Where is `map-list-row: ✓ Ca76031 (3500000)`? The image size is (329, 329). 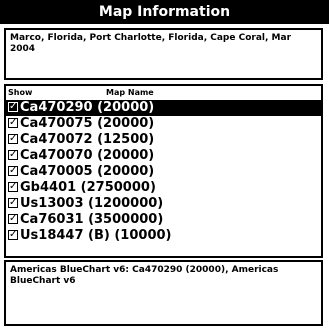
map-list-row: ✓ Ca76031 (3500000) is located at coordinates (163, 220).